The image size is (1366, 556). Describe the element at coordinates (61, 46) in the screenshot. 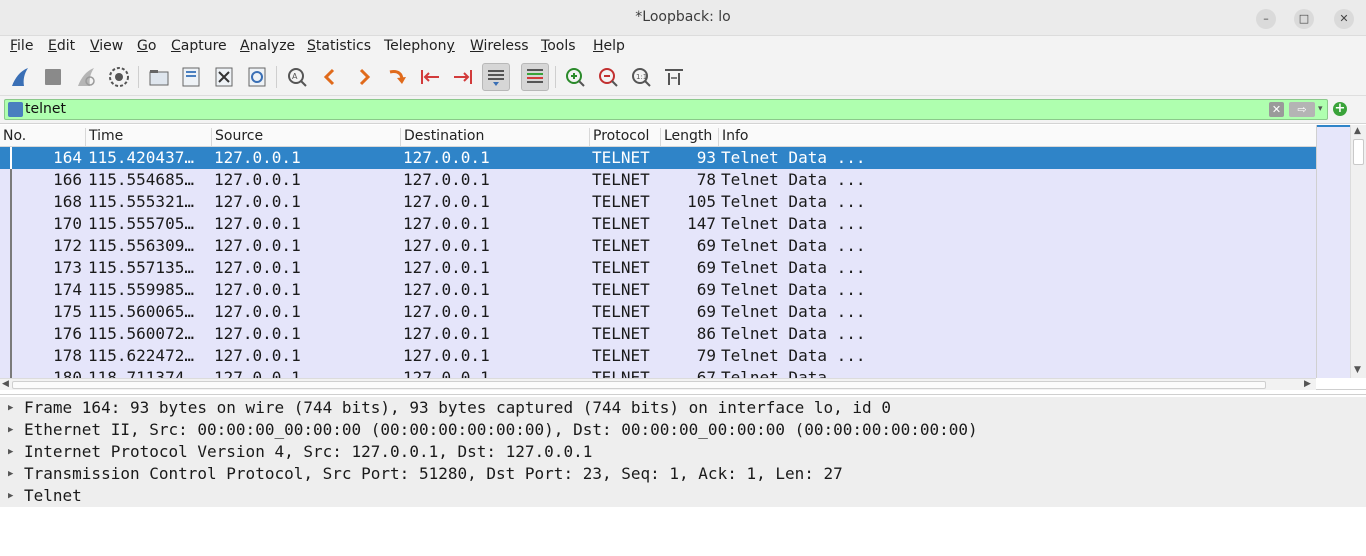

I see `menu-edit: Edit` at that location.